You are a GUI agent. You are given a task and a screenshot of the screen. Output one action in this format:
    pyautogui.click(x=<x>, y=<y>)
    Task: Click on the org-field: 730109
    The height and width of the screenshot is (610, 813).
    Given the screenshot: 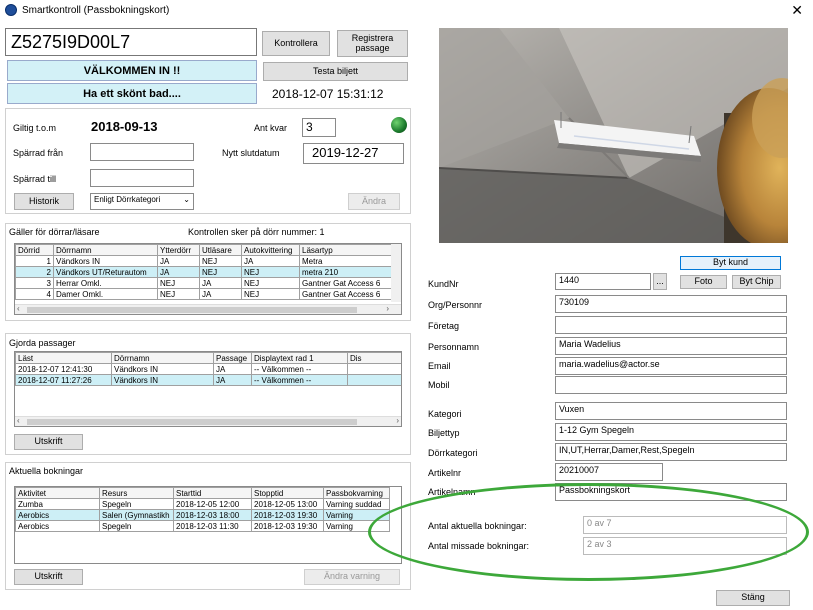 What is the action you would take?
    pyautogui.click(x=671, y=304)
    